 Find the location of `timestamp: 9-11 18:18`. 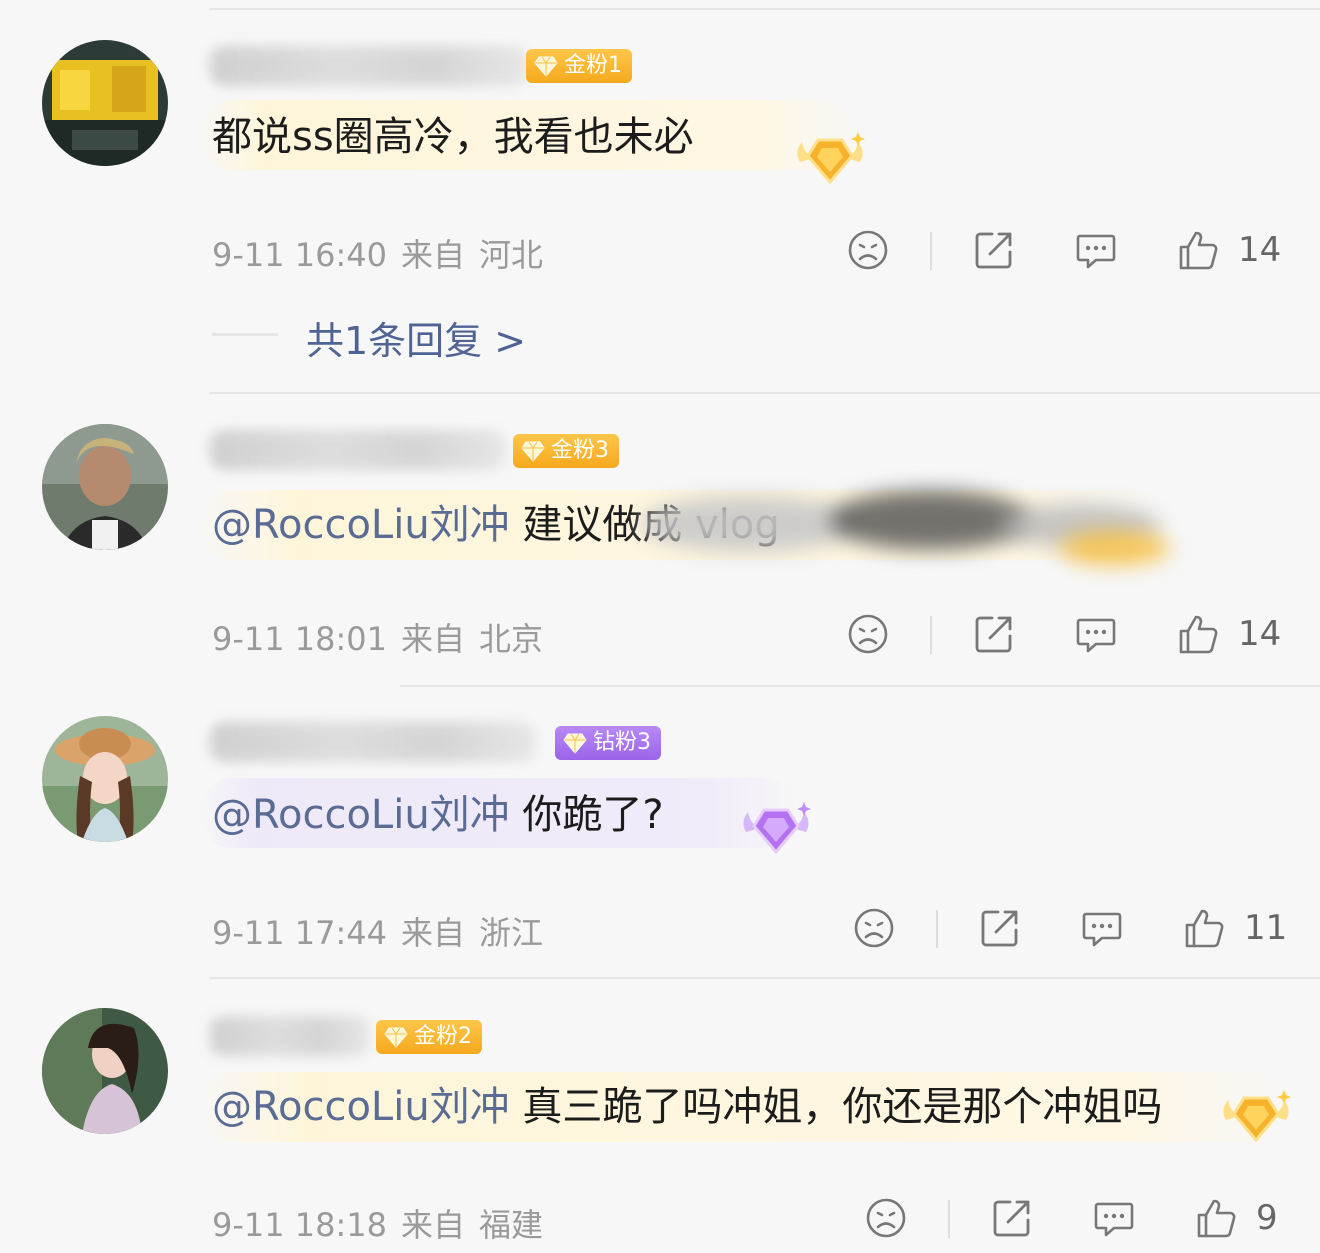

timestamp: 9-11 18:18 is located at coordinates (300, 1225).